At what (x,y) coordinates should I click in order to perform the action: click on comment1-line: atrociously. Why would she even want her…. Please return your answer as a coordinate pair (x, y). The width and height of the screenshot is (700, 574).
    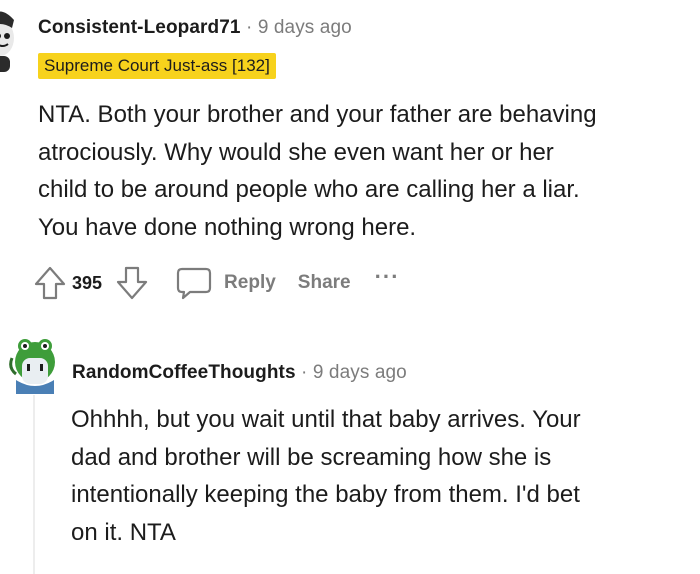
    Looking at the image, I should click on (296, 152).